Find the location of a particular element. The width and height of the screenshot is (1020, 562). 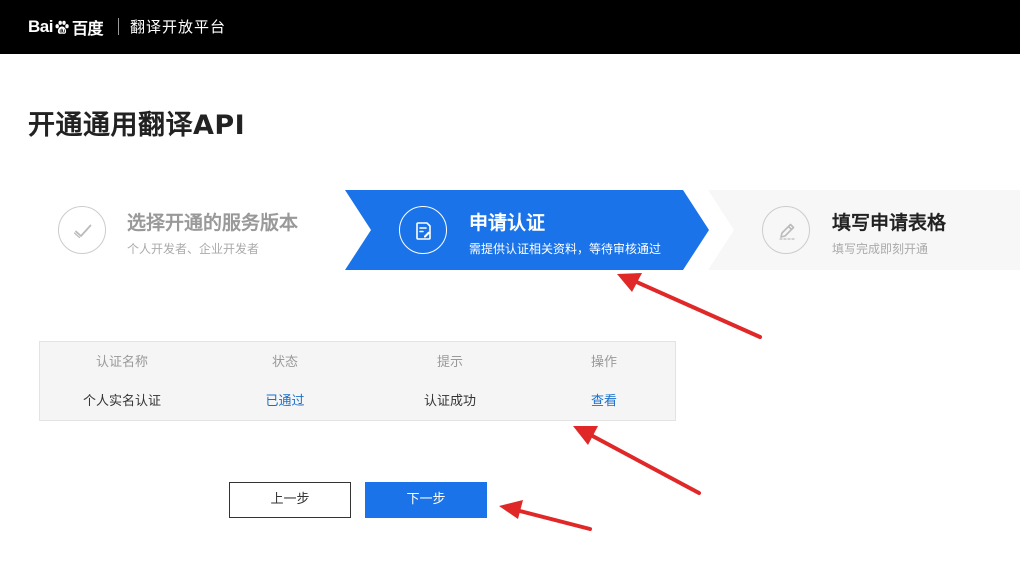

baidu-logo: Bai du 百度 is located at coordinates (65, 27).